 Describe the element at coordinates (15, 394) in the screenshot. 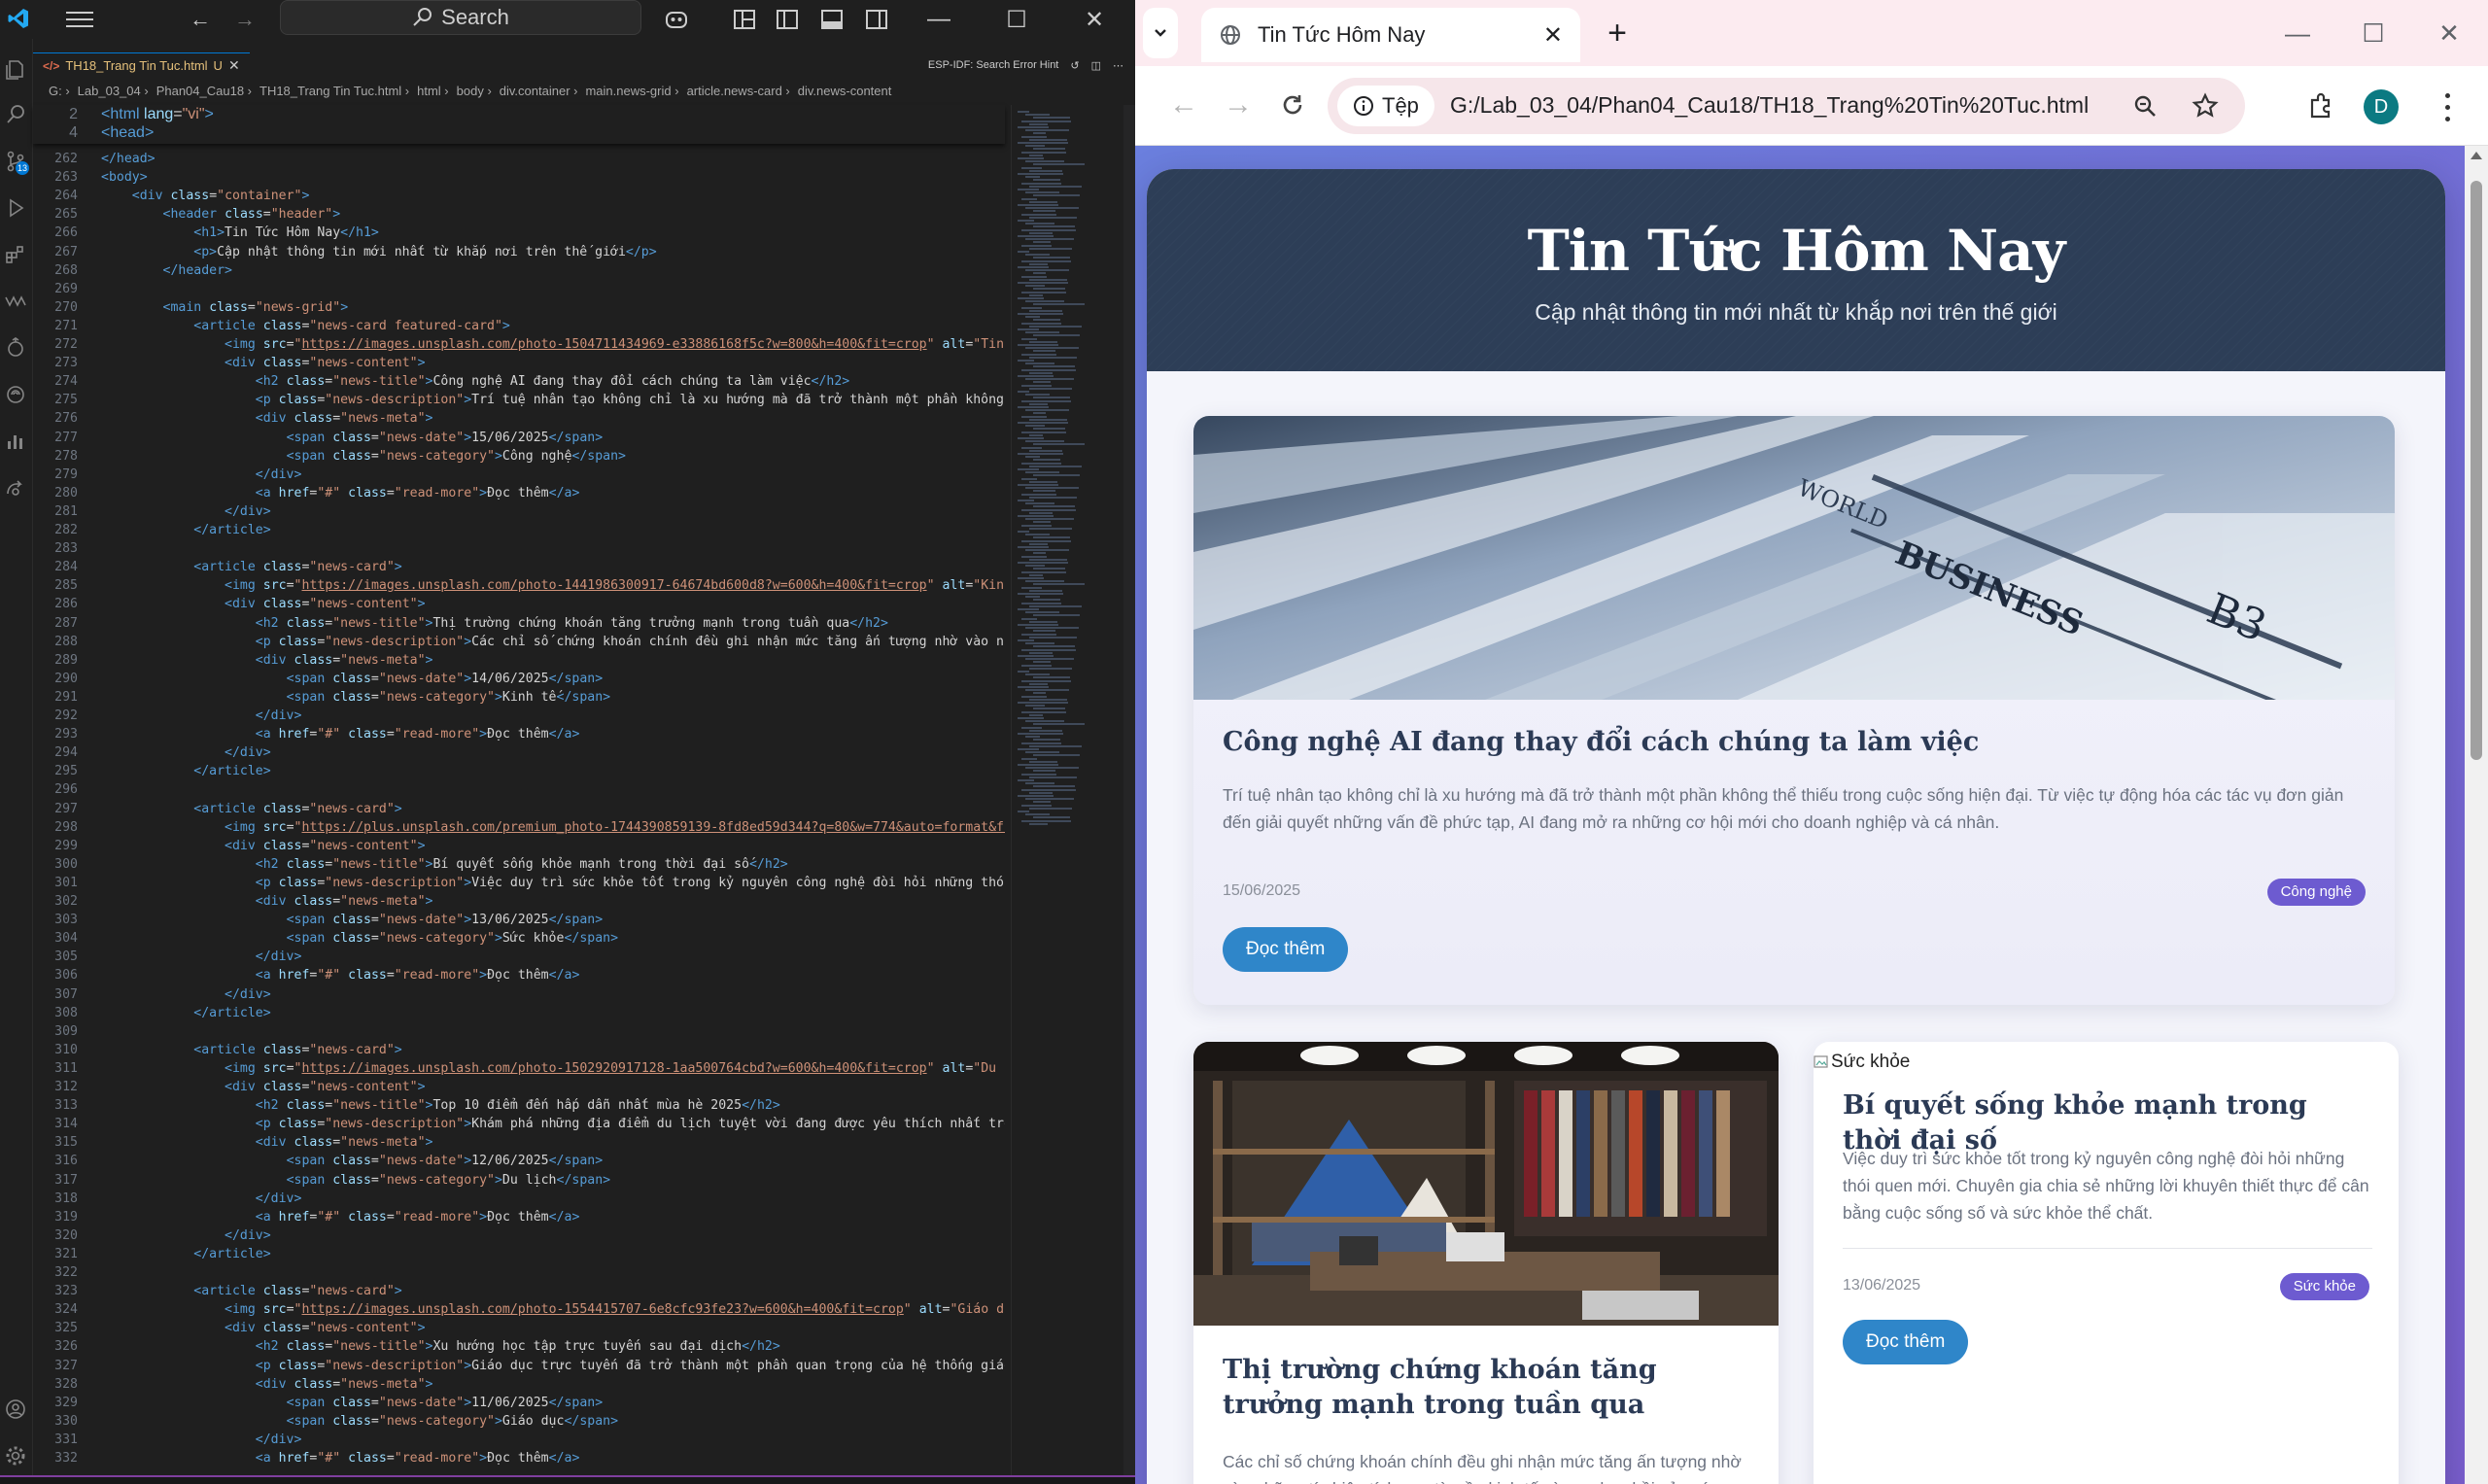

I see `remote-explorer-icon` at that location.